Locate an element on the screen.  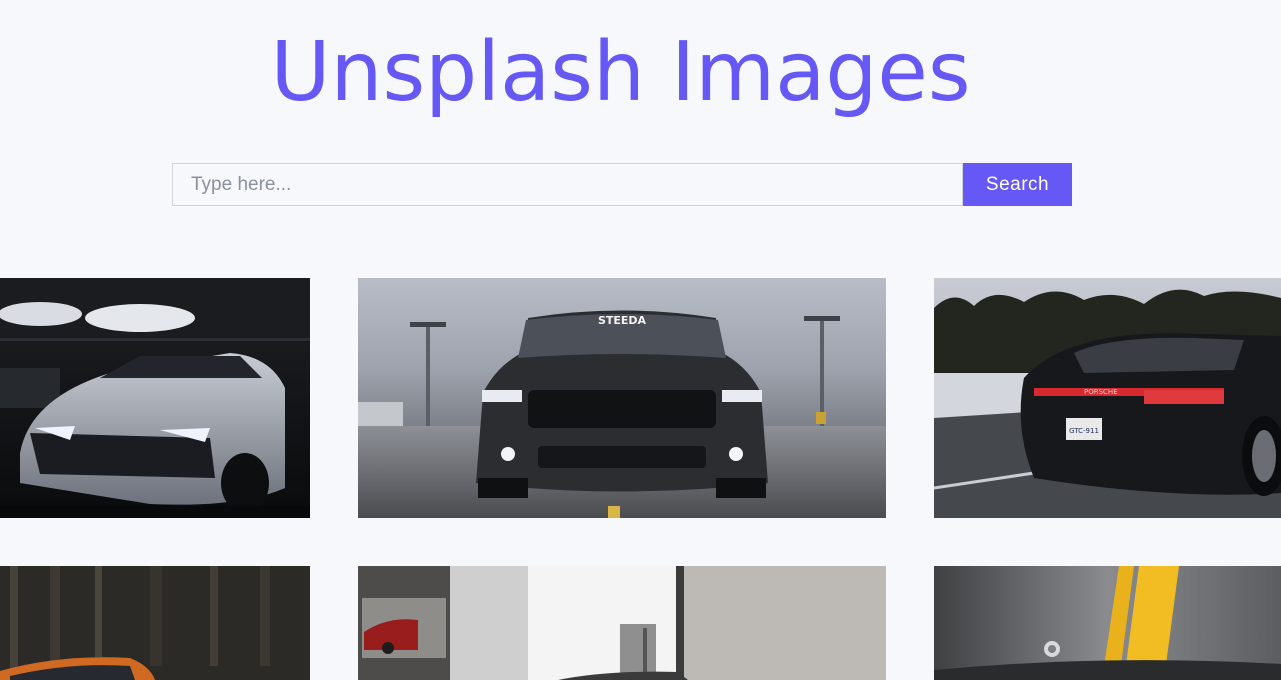
rear-badge: PORSCHE is located at coordinates (1101, 392).